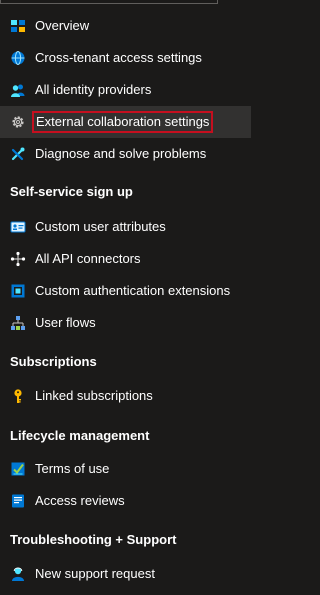  I want to click on checklist-icon, so click(18, 469).